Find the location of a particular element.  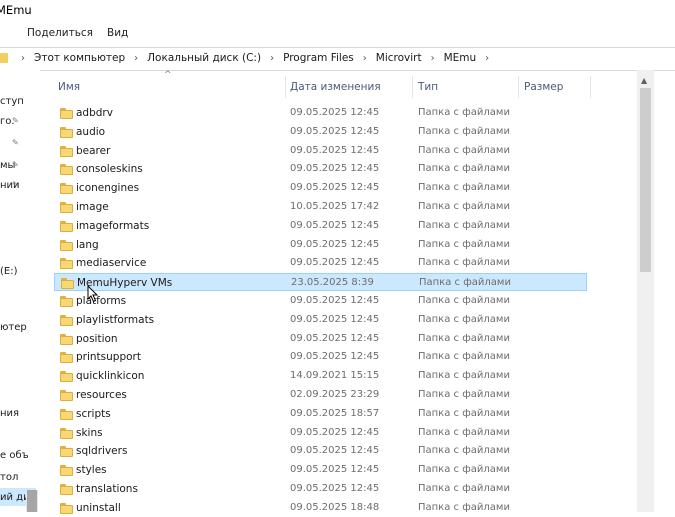

nav-item: ния is located at coordinates (9, 413).